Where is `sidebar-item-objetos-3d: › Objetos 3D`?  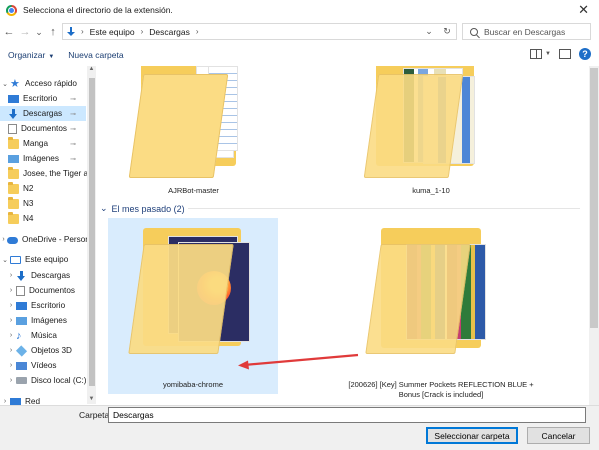 sidebar-item-objetos-3d: › Objetos 3D is located at coordinates (46, 350).